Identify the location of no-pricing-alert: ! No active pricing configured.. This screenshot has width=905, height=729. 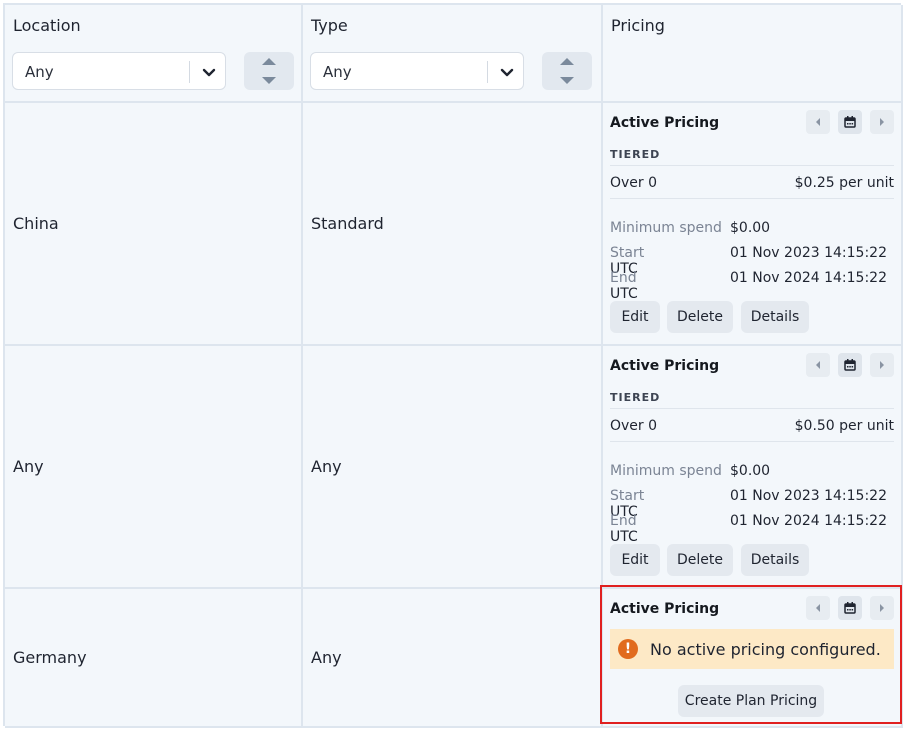
(752, 649).